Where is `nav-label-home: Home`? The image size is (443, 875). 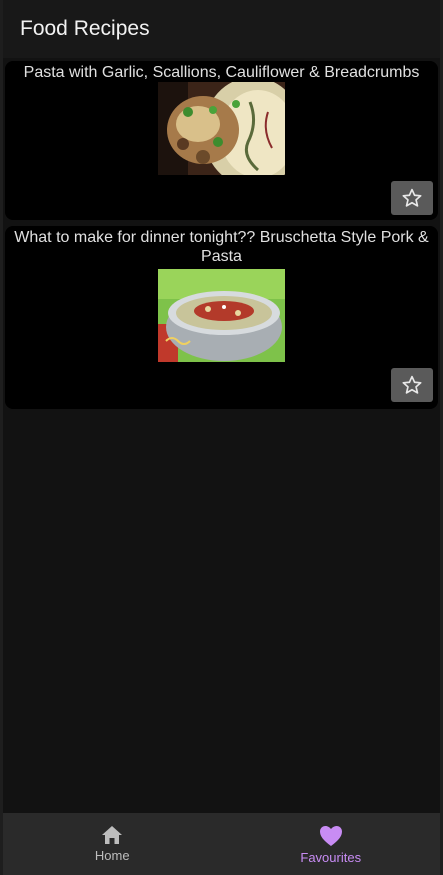
nav-label-home: Home is located at coordinates (112, 855).